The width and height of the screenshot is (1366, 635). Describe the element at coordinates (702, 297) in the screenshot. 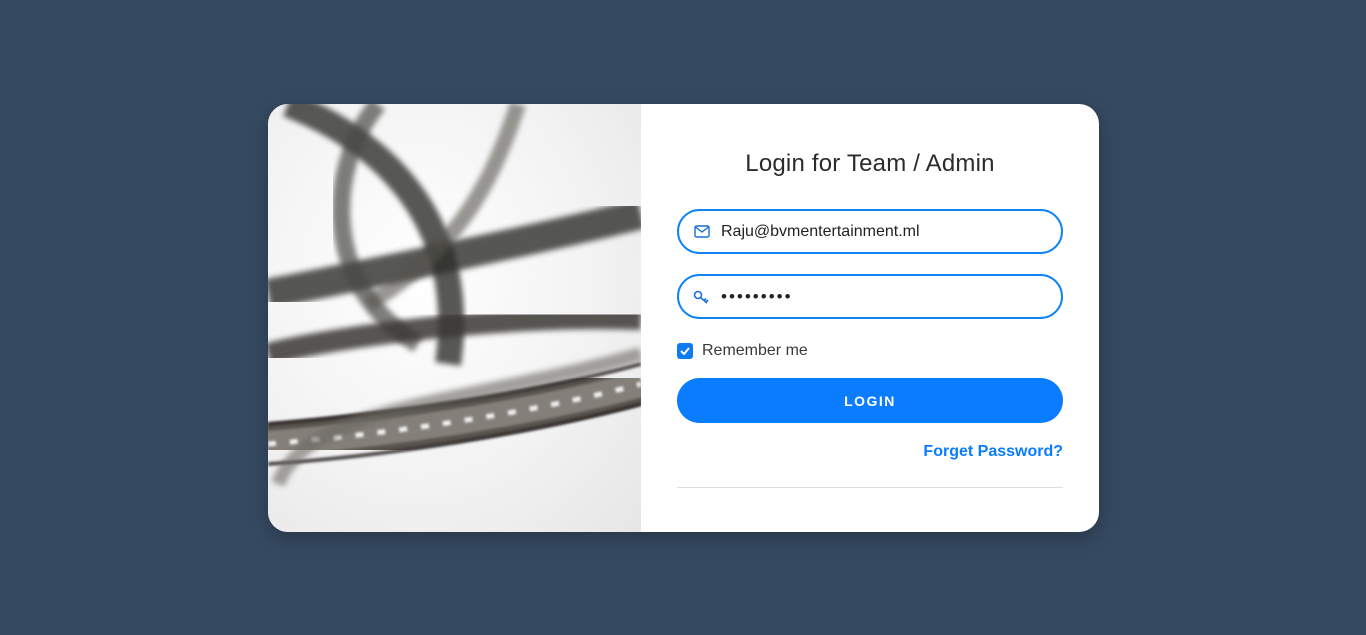

I see `key-icon` at that location.